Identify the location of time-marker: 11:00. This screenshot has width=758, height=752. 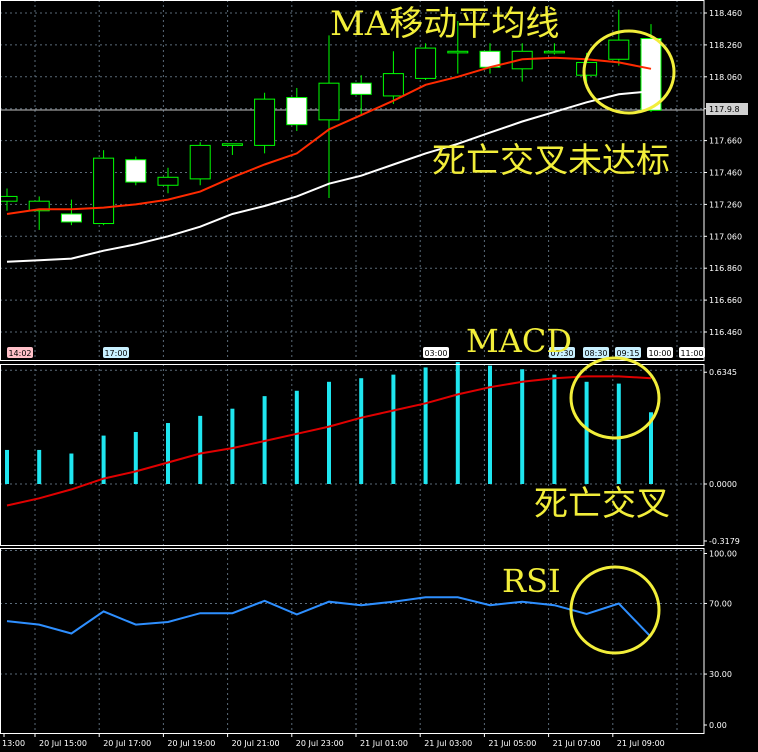
(692, 352).